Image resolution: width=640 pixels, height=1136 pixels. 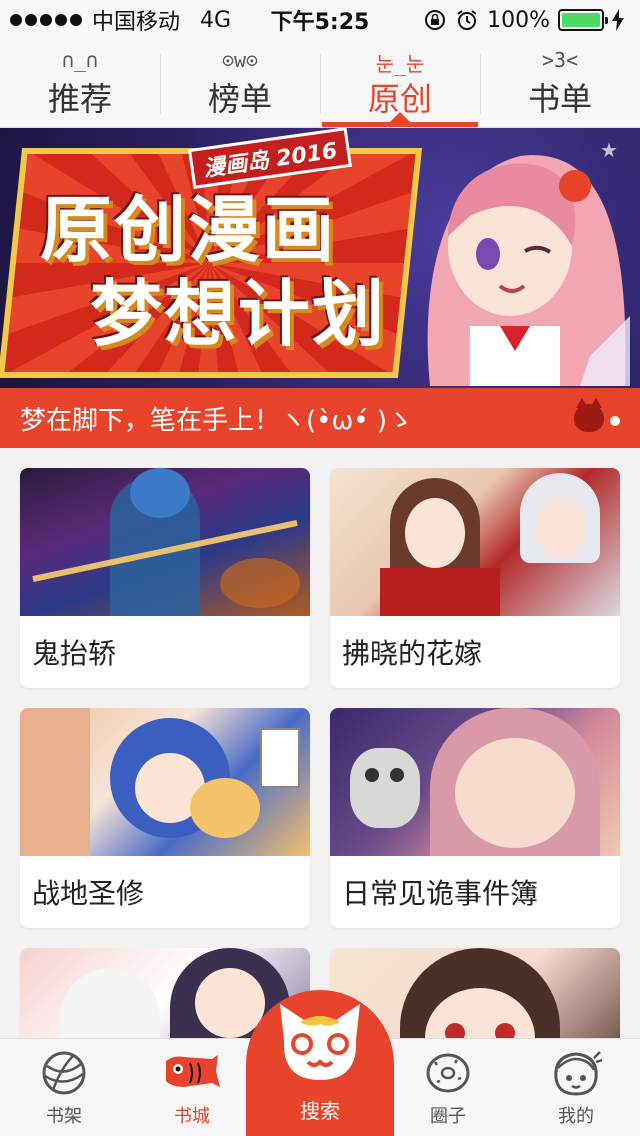 What do you see at coordinates (188, 230) in the screenshot?
I see `banner-title-line1: 原创漫画` at bounding box center [188, 230].